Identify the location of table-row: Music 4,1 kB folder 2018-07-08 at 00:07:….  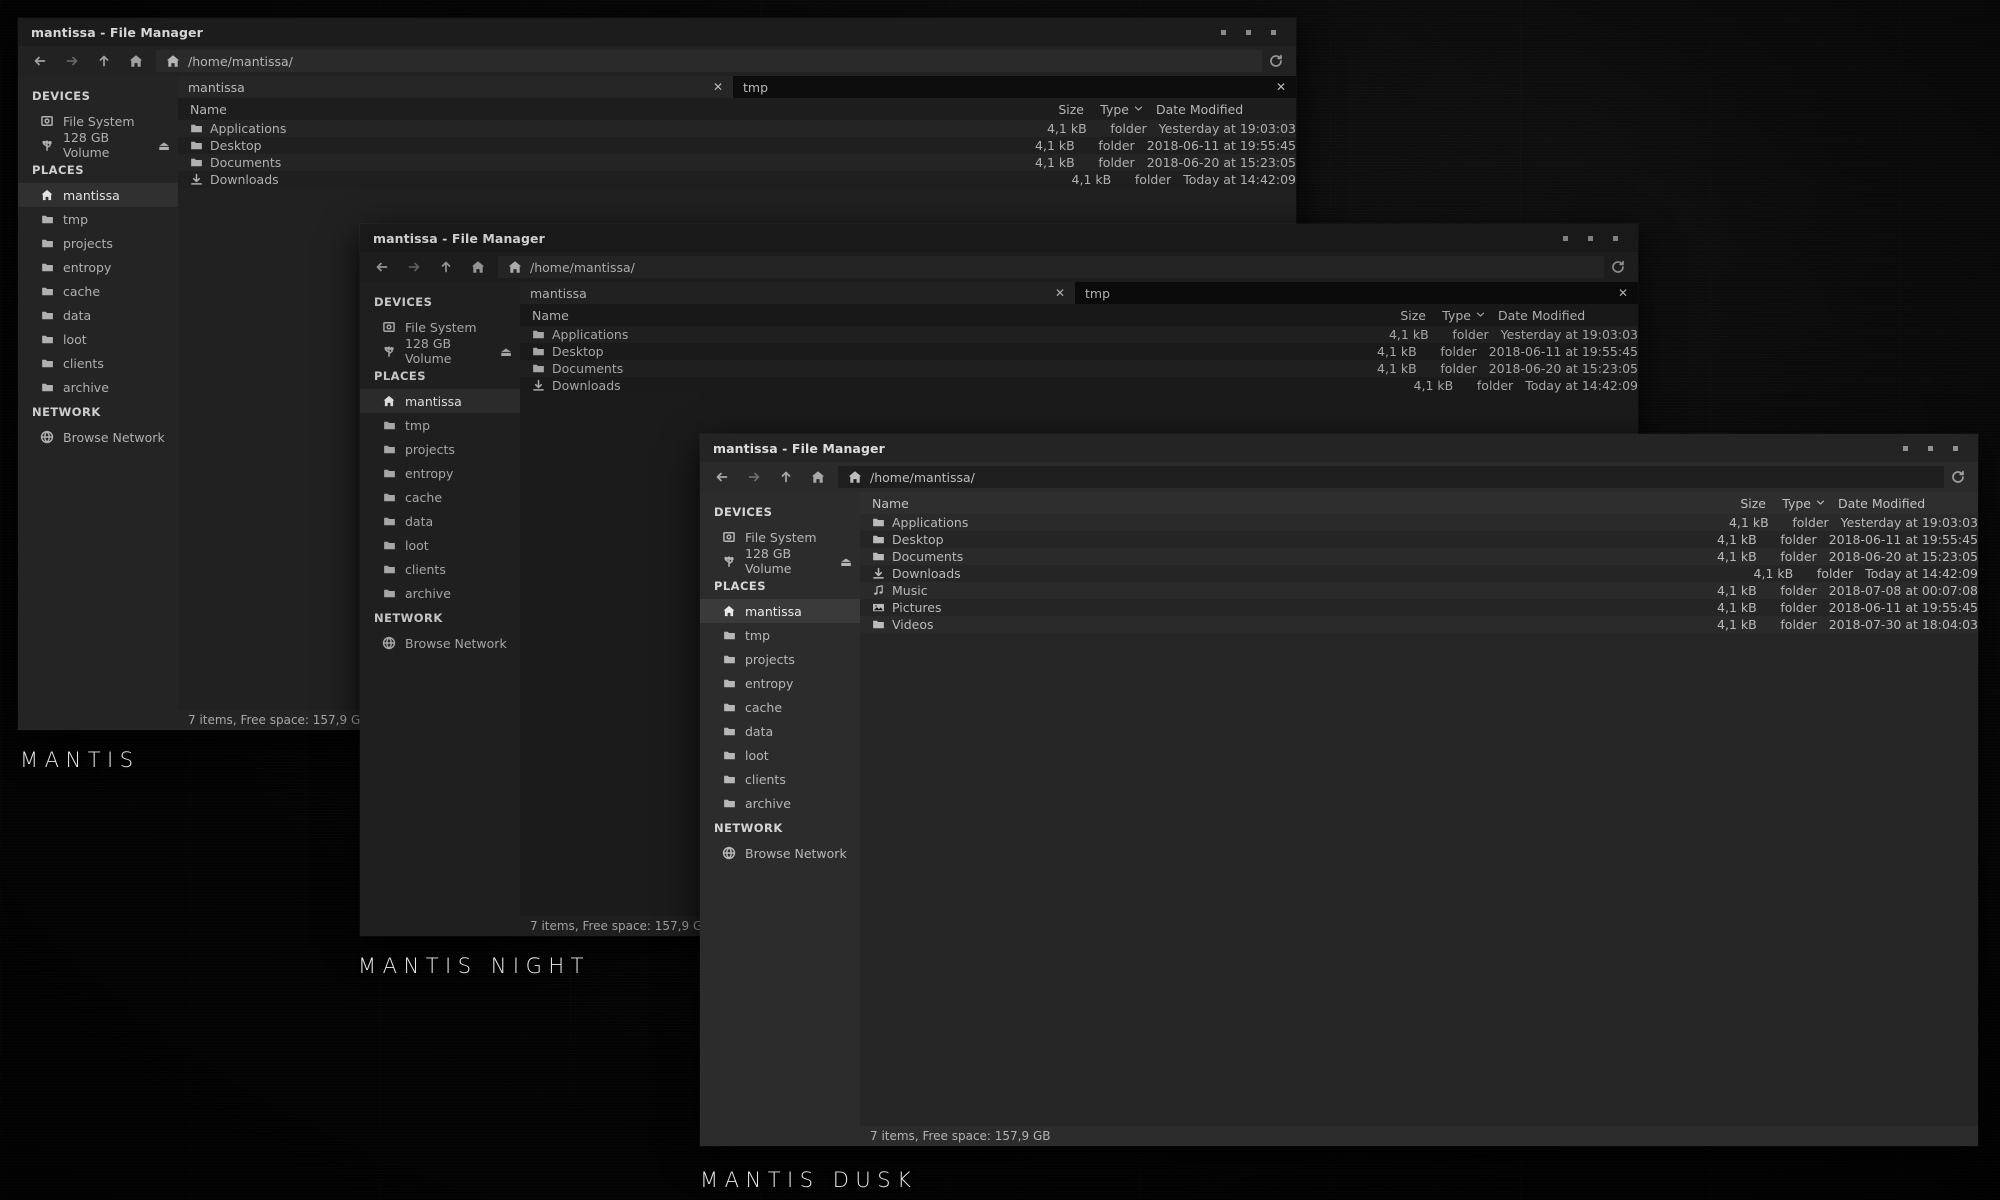
(1419, 590).